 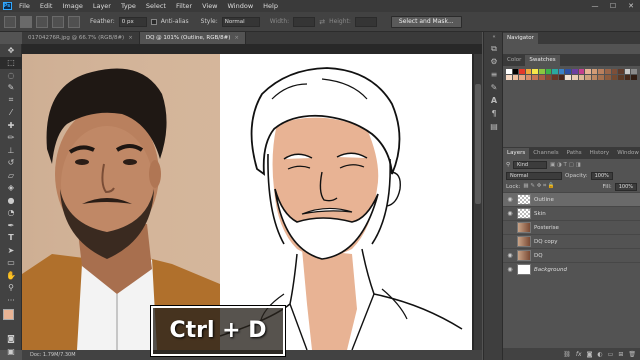 I want to click on clone-stamp-tool-icon: ⊥, so click(x=11, y=150).